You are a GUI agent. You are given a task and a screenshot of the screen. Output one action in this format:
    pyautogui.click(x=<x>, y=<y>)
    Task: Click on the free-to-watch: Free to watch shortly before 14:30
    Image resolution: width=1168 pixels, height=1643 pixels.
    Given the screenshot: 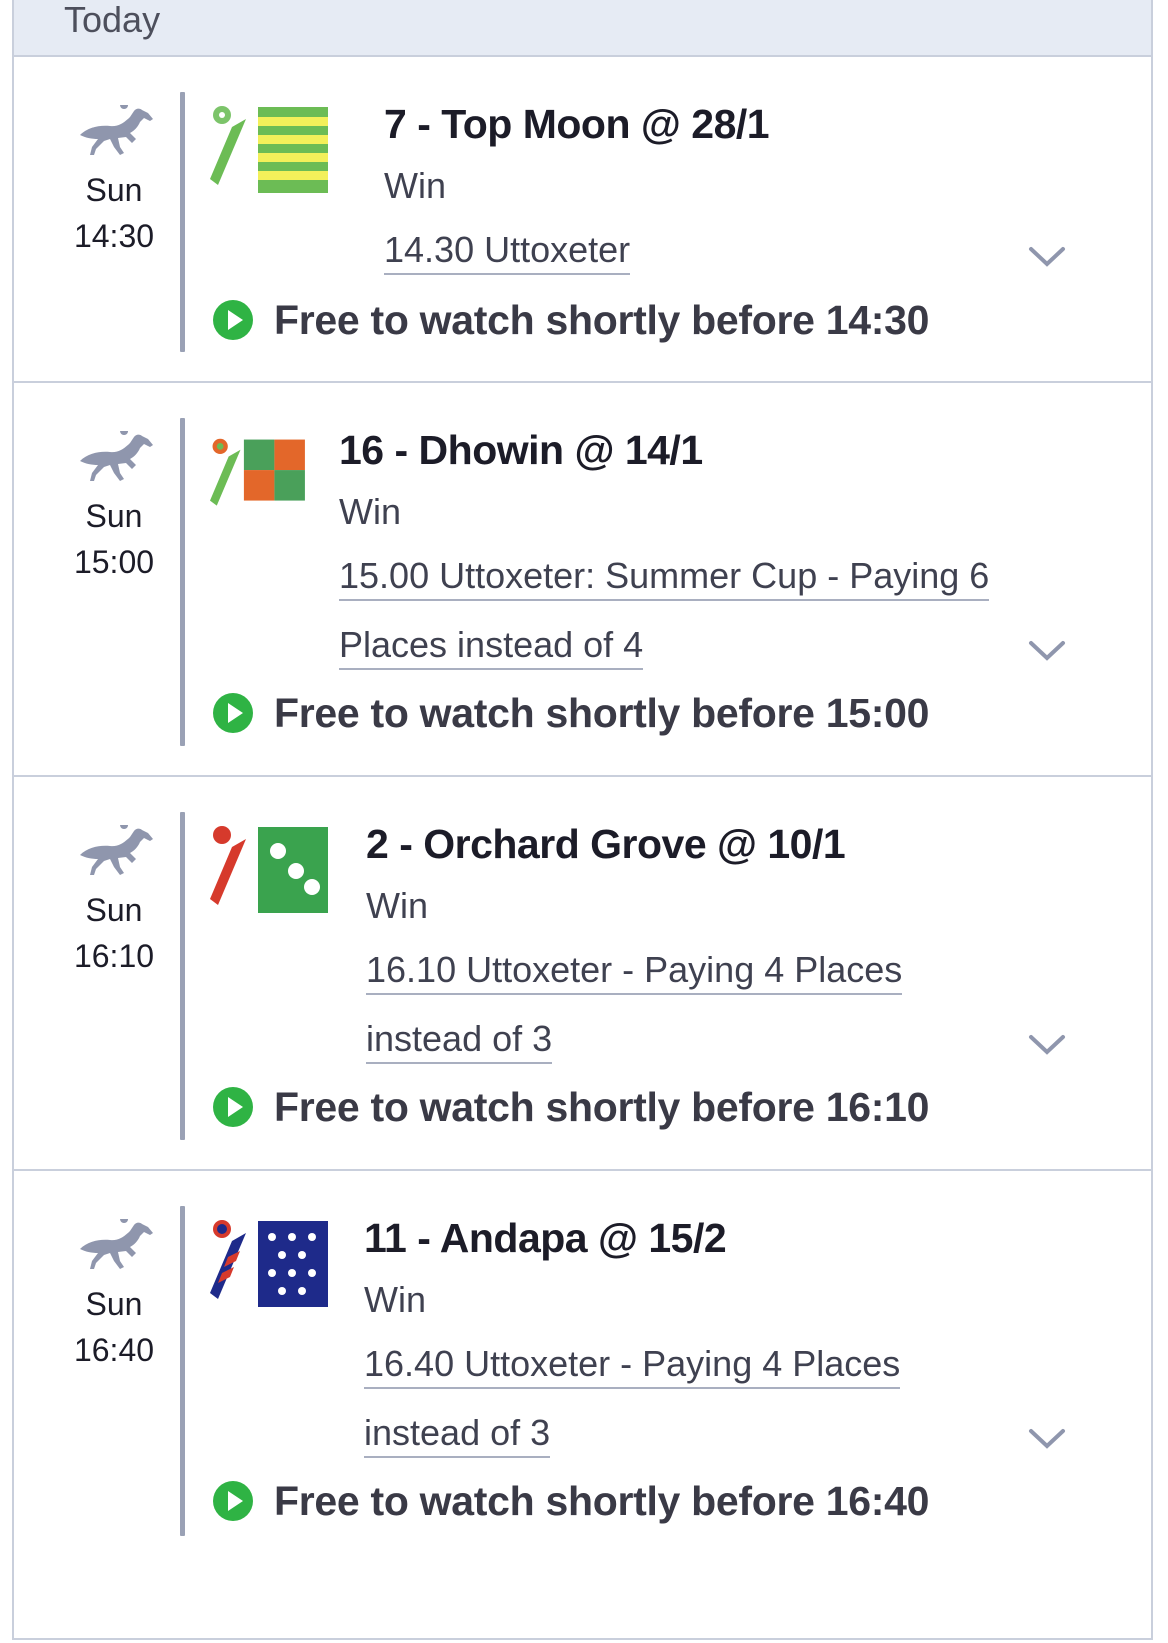 What is the action you would take?
    pyautogui.click(x=570, y=320)
    